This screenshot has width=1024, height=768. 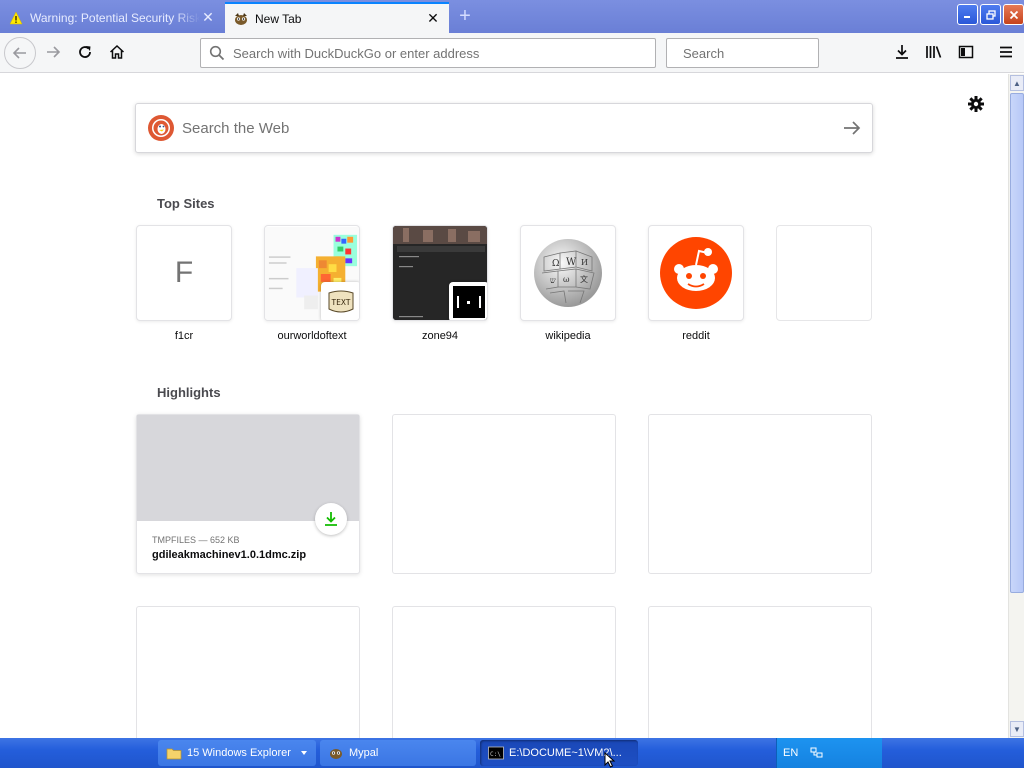 What do you see at coordinates (976, 104) in the screenshot?
I see `gear-icon` at bounding box center [976, 104].